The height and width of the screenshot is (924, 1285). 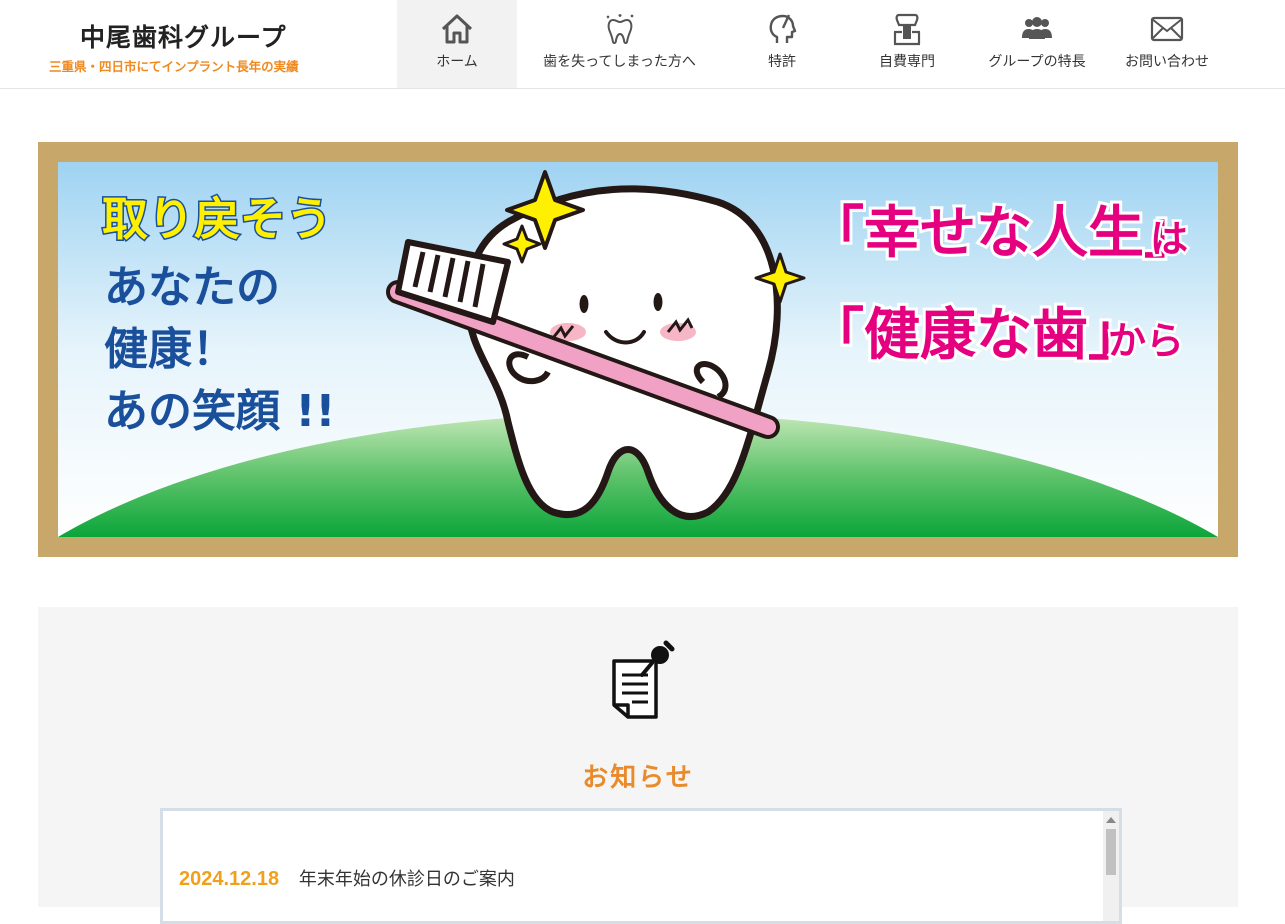 I want to click on hero-line-2: 健康！, so click(x=170, y=349).